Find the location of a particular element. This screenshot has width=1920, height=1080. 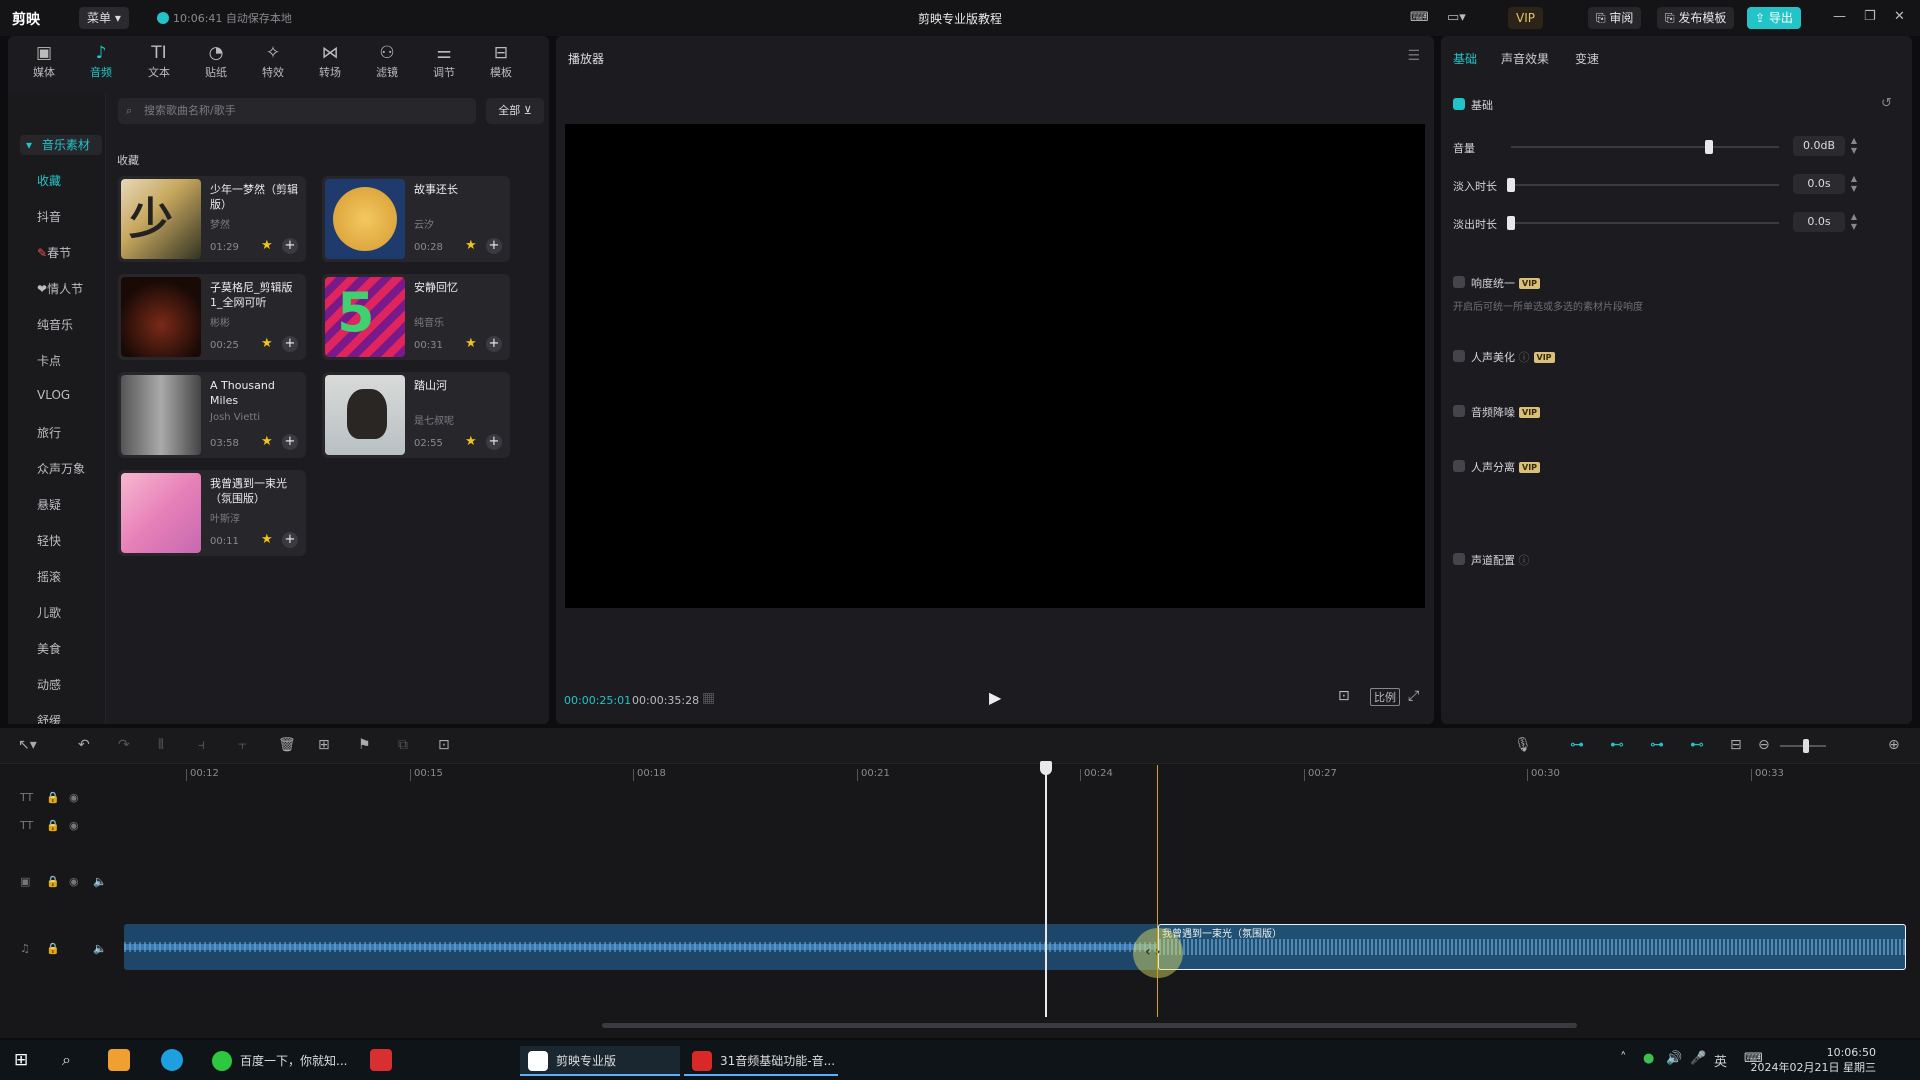

fade-out-stepper: ▲ ▼ is located at coordinates (1854, 222).